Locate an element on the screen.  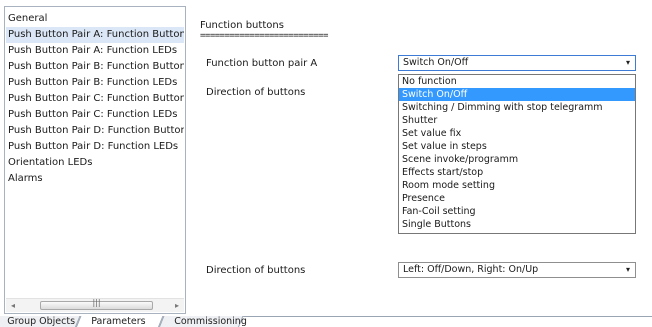
nav-item-pair-c-leds: Push Button Pair C: Function LEDs is located at coordinates (95, 115).